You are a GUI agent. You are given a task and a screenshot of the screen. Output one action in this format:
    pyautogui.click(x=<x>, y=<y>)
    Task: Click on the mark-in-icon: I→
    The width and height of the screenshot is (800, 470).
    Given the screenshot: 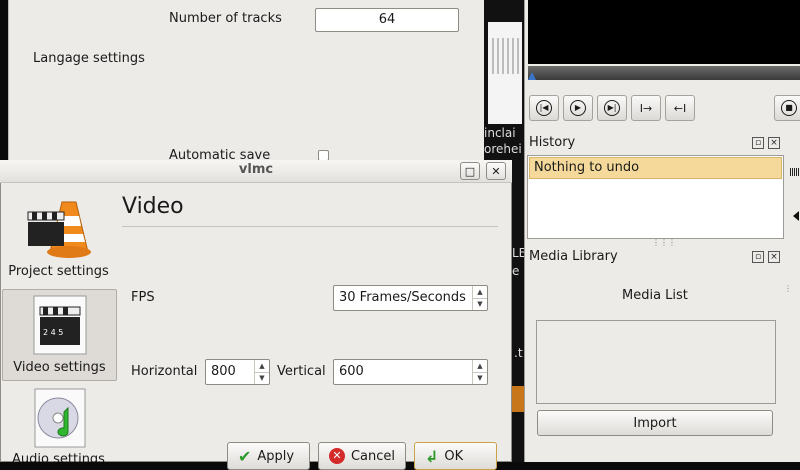 What is the action you would take?
    pyautogui.click(x=646, y=108)
    